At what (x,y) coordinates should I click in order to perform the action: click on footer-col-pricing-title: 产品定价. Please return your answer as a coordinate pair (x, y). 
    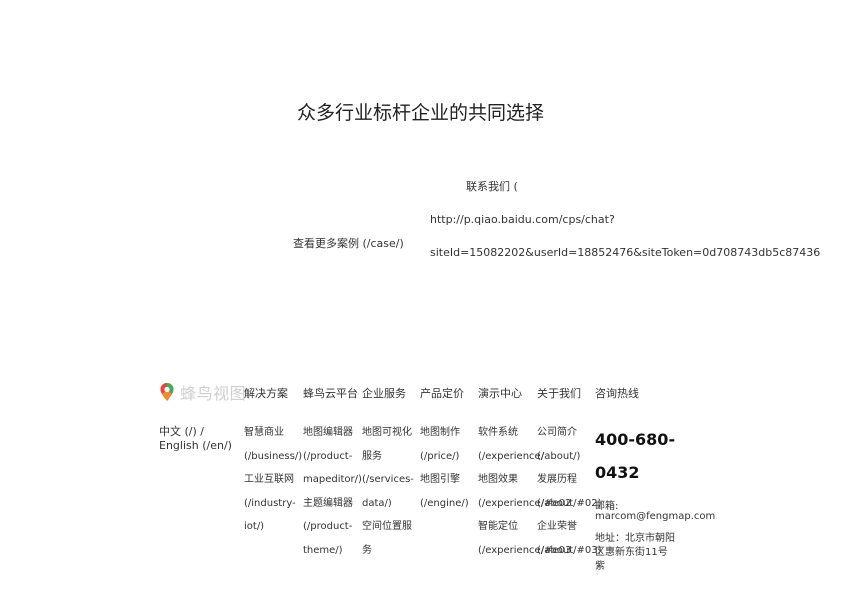
    Looking at the image, I should click on (442, 393).